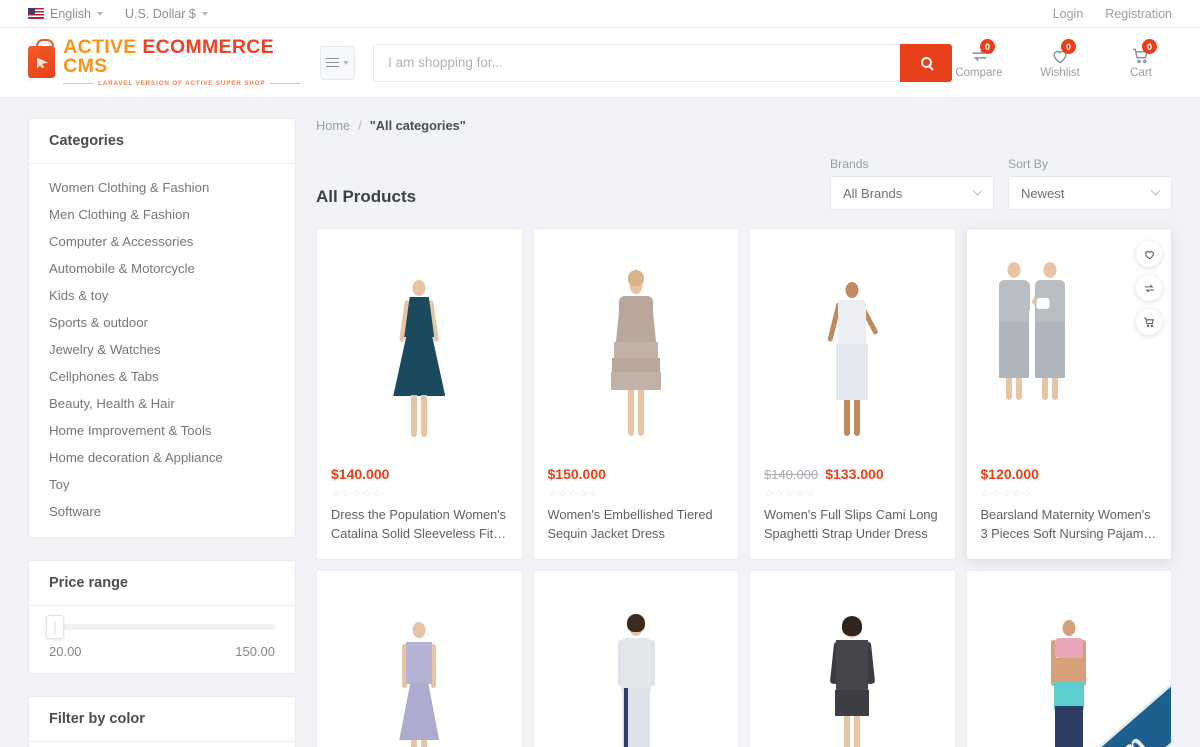 The height and width of the screenshot is (747, 1200). Describe the element at coordinates (1141, 59) in the screenshot. I see `cart-action: 0 Cart` at that location.